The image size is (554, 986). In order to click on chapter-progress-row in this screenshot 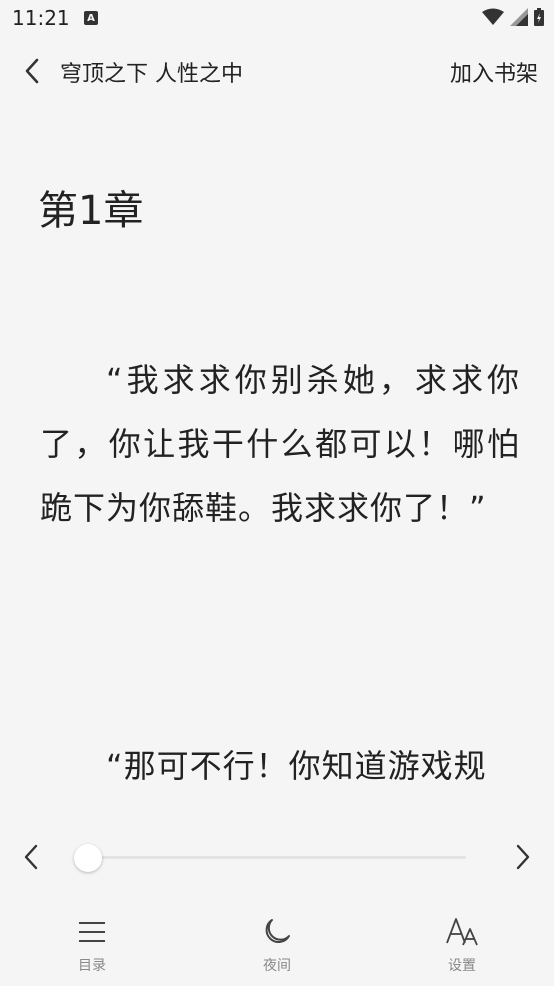, I will do `click(277, 858)`.